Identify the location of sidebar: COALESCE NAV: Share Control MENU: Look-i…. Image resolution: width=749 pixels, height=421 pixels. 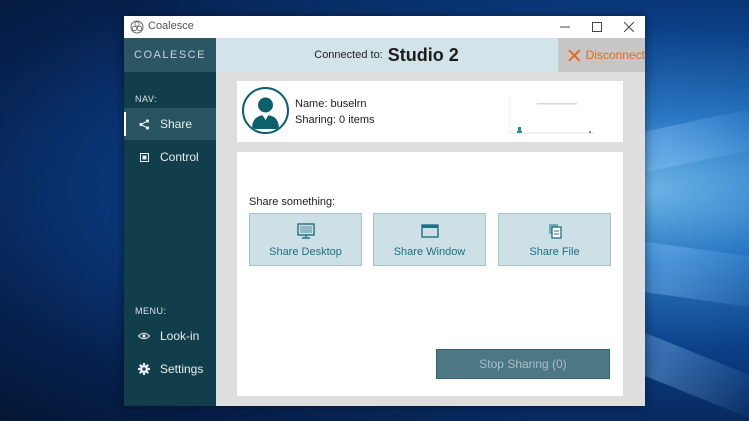
(170, 222).